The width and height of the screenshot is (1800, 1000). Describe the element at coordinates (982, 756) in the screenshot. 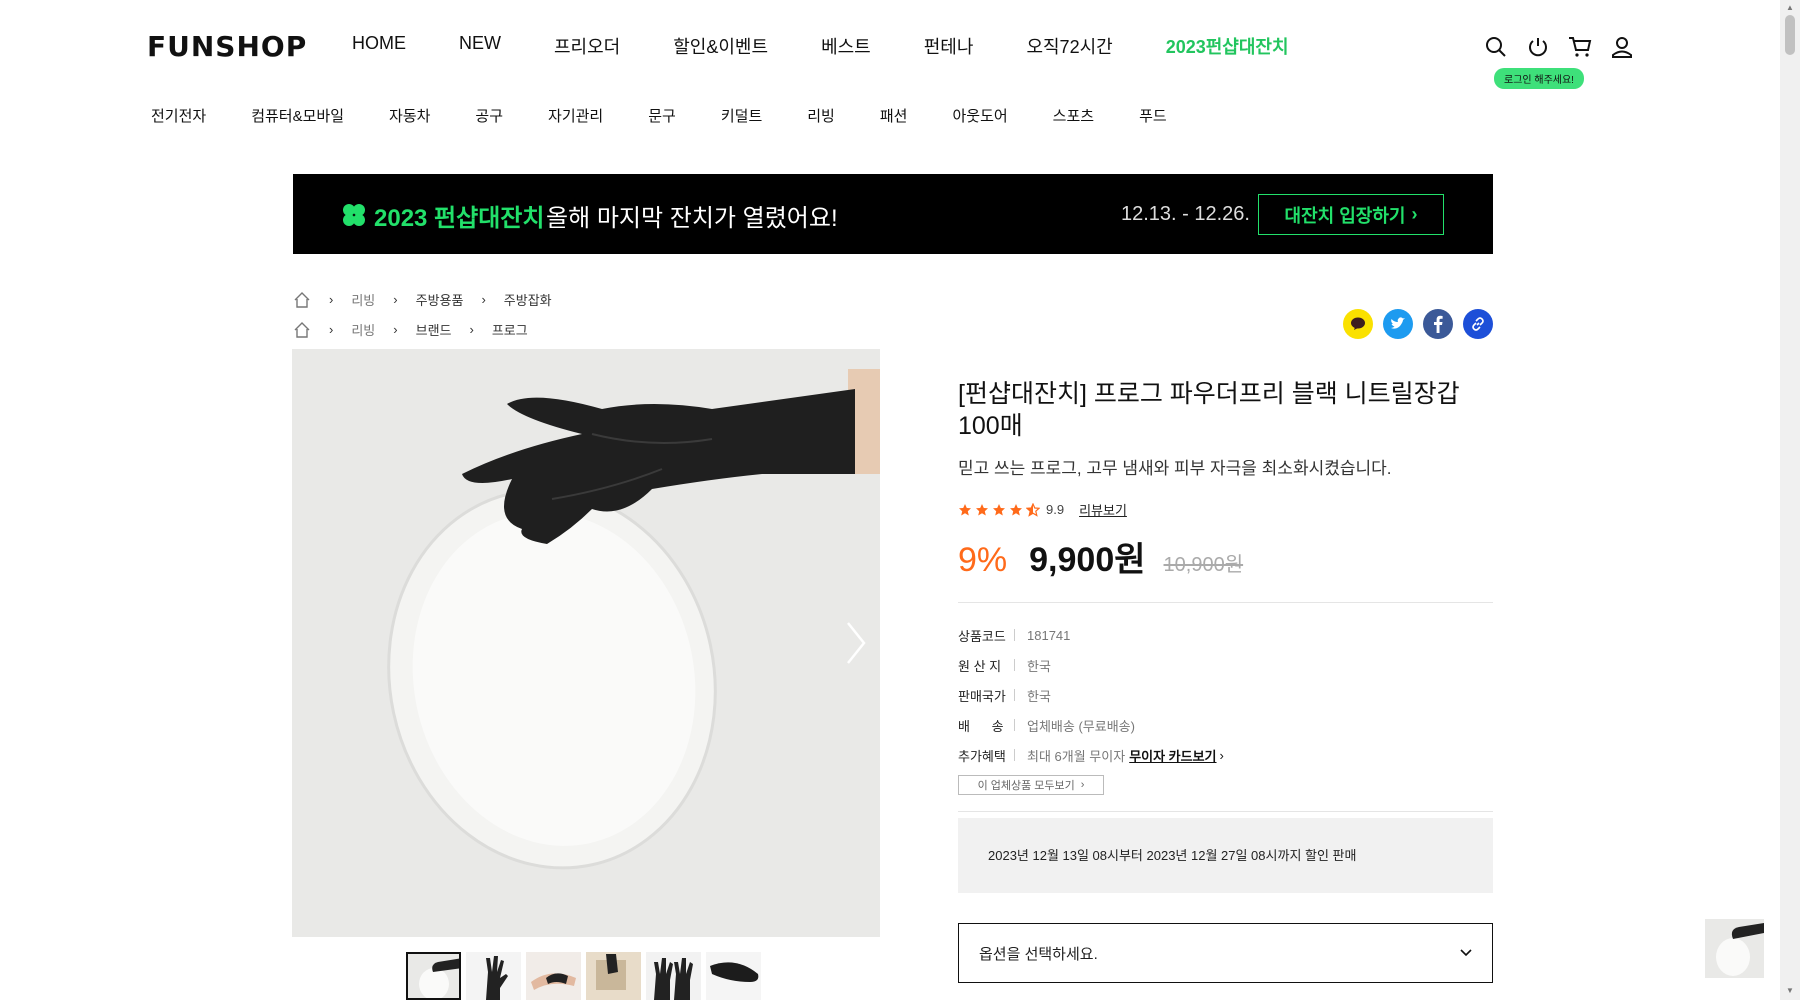

I see `spec-key: 추가혜택` at that location.